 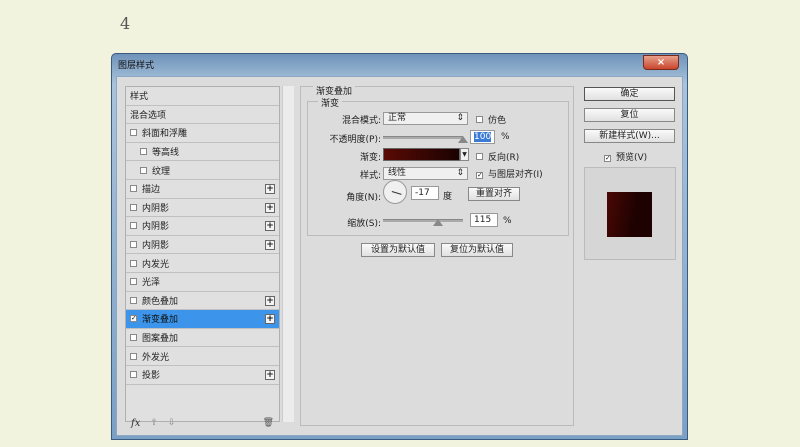 What do you see at coordinates (370, 158) in the screenshot?
I see `gradient-label: 渐变:` at bounding box center [370, 158].